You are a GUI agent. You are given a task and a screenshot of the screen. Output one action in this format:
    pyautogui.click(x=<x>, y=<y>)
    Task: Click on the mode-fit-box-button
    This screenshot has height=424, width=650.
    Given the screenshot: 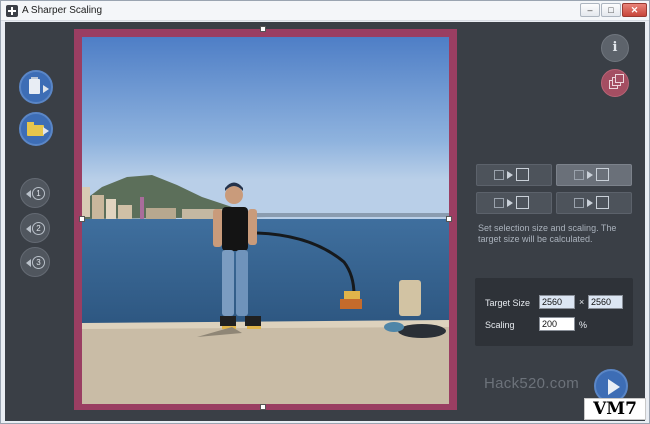 What is the action you would take?
    pyautogui.click(x=594, y=175)
    